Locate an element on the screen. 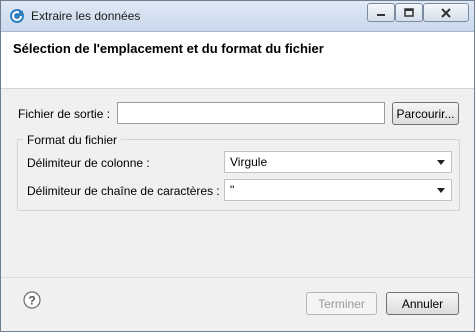  output-file-input is located at coordinates (251, 113).